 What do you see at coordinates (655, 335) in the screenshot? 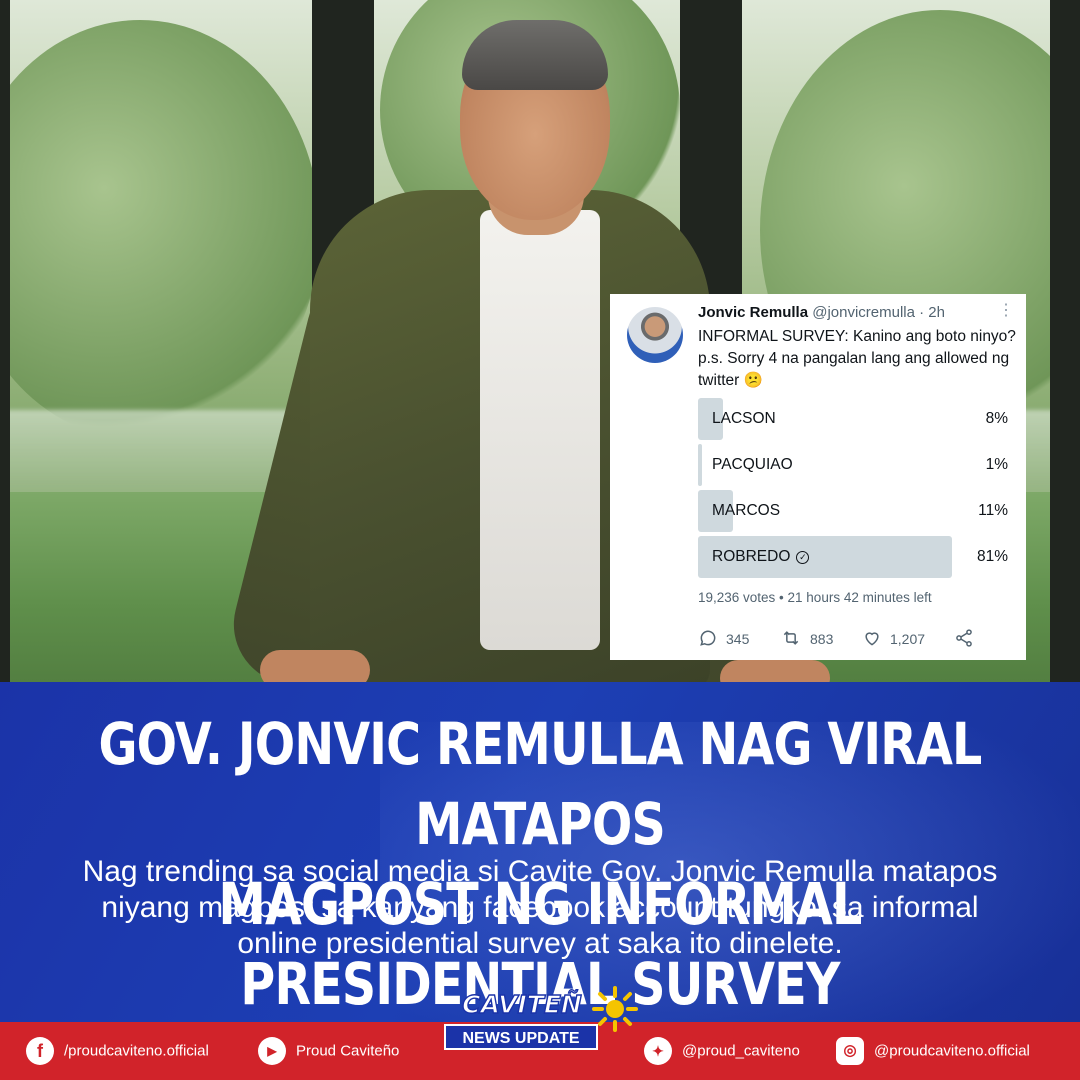
I see `avatar` at bounding box center [655, 335].